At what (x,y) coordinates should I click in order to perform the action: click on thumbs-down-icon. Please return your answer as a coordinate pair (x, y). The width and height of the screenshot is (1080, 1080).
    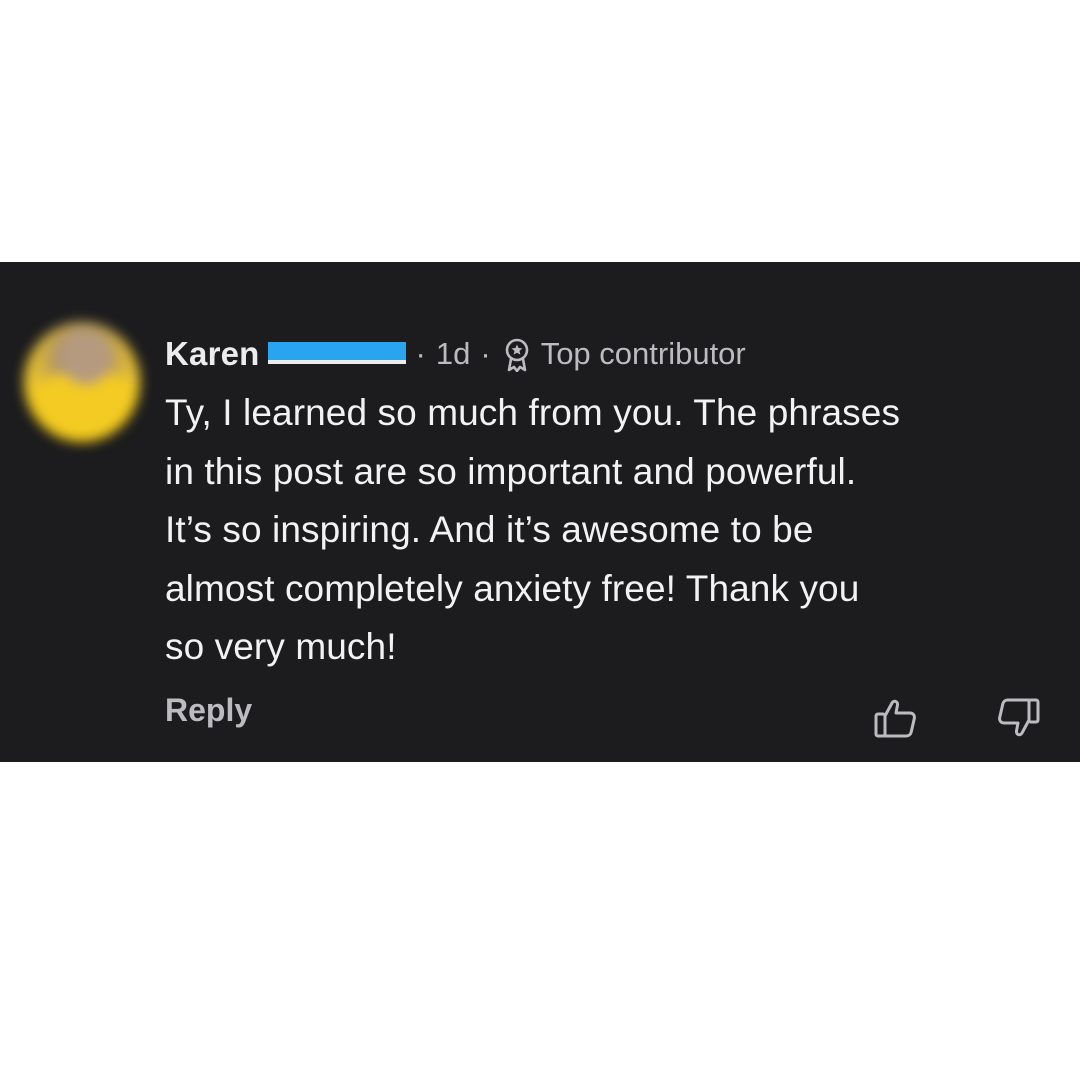
    Looking at the image, I should click on (1018, 718).